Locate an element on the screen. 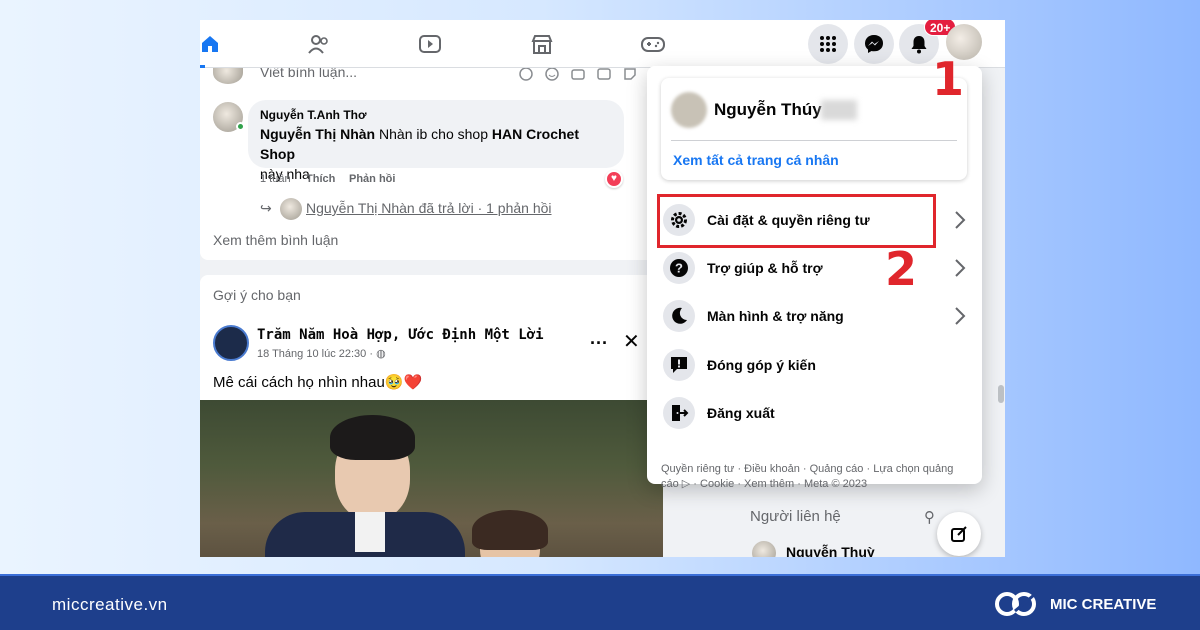 This screenshot has width=1200, height=630. menu-item-give-feedback: Đóng góp ý kiến is located at coordinates (814, 365).